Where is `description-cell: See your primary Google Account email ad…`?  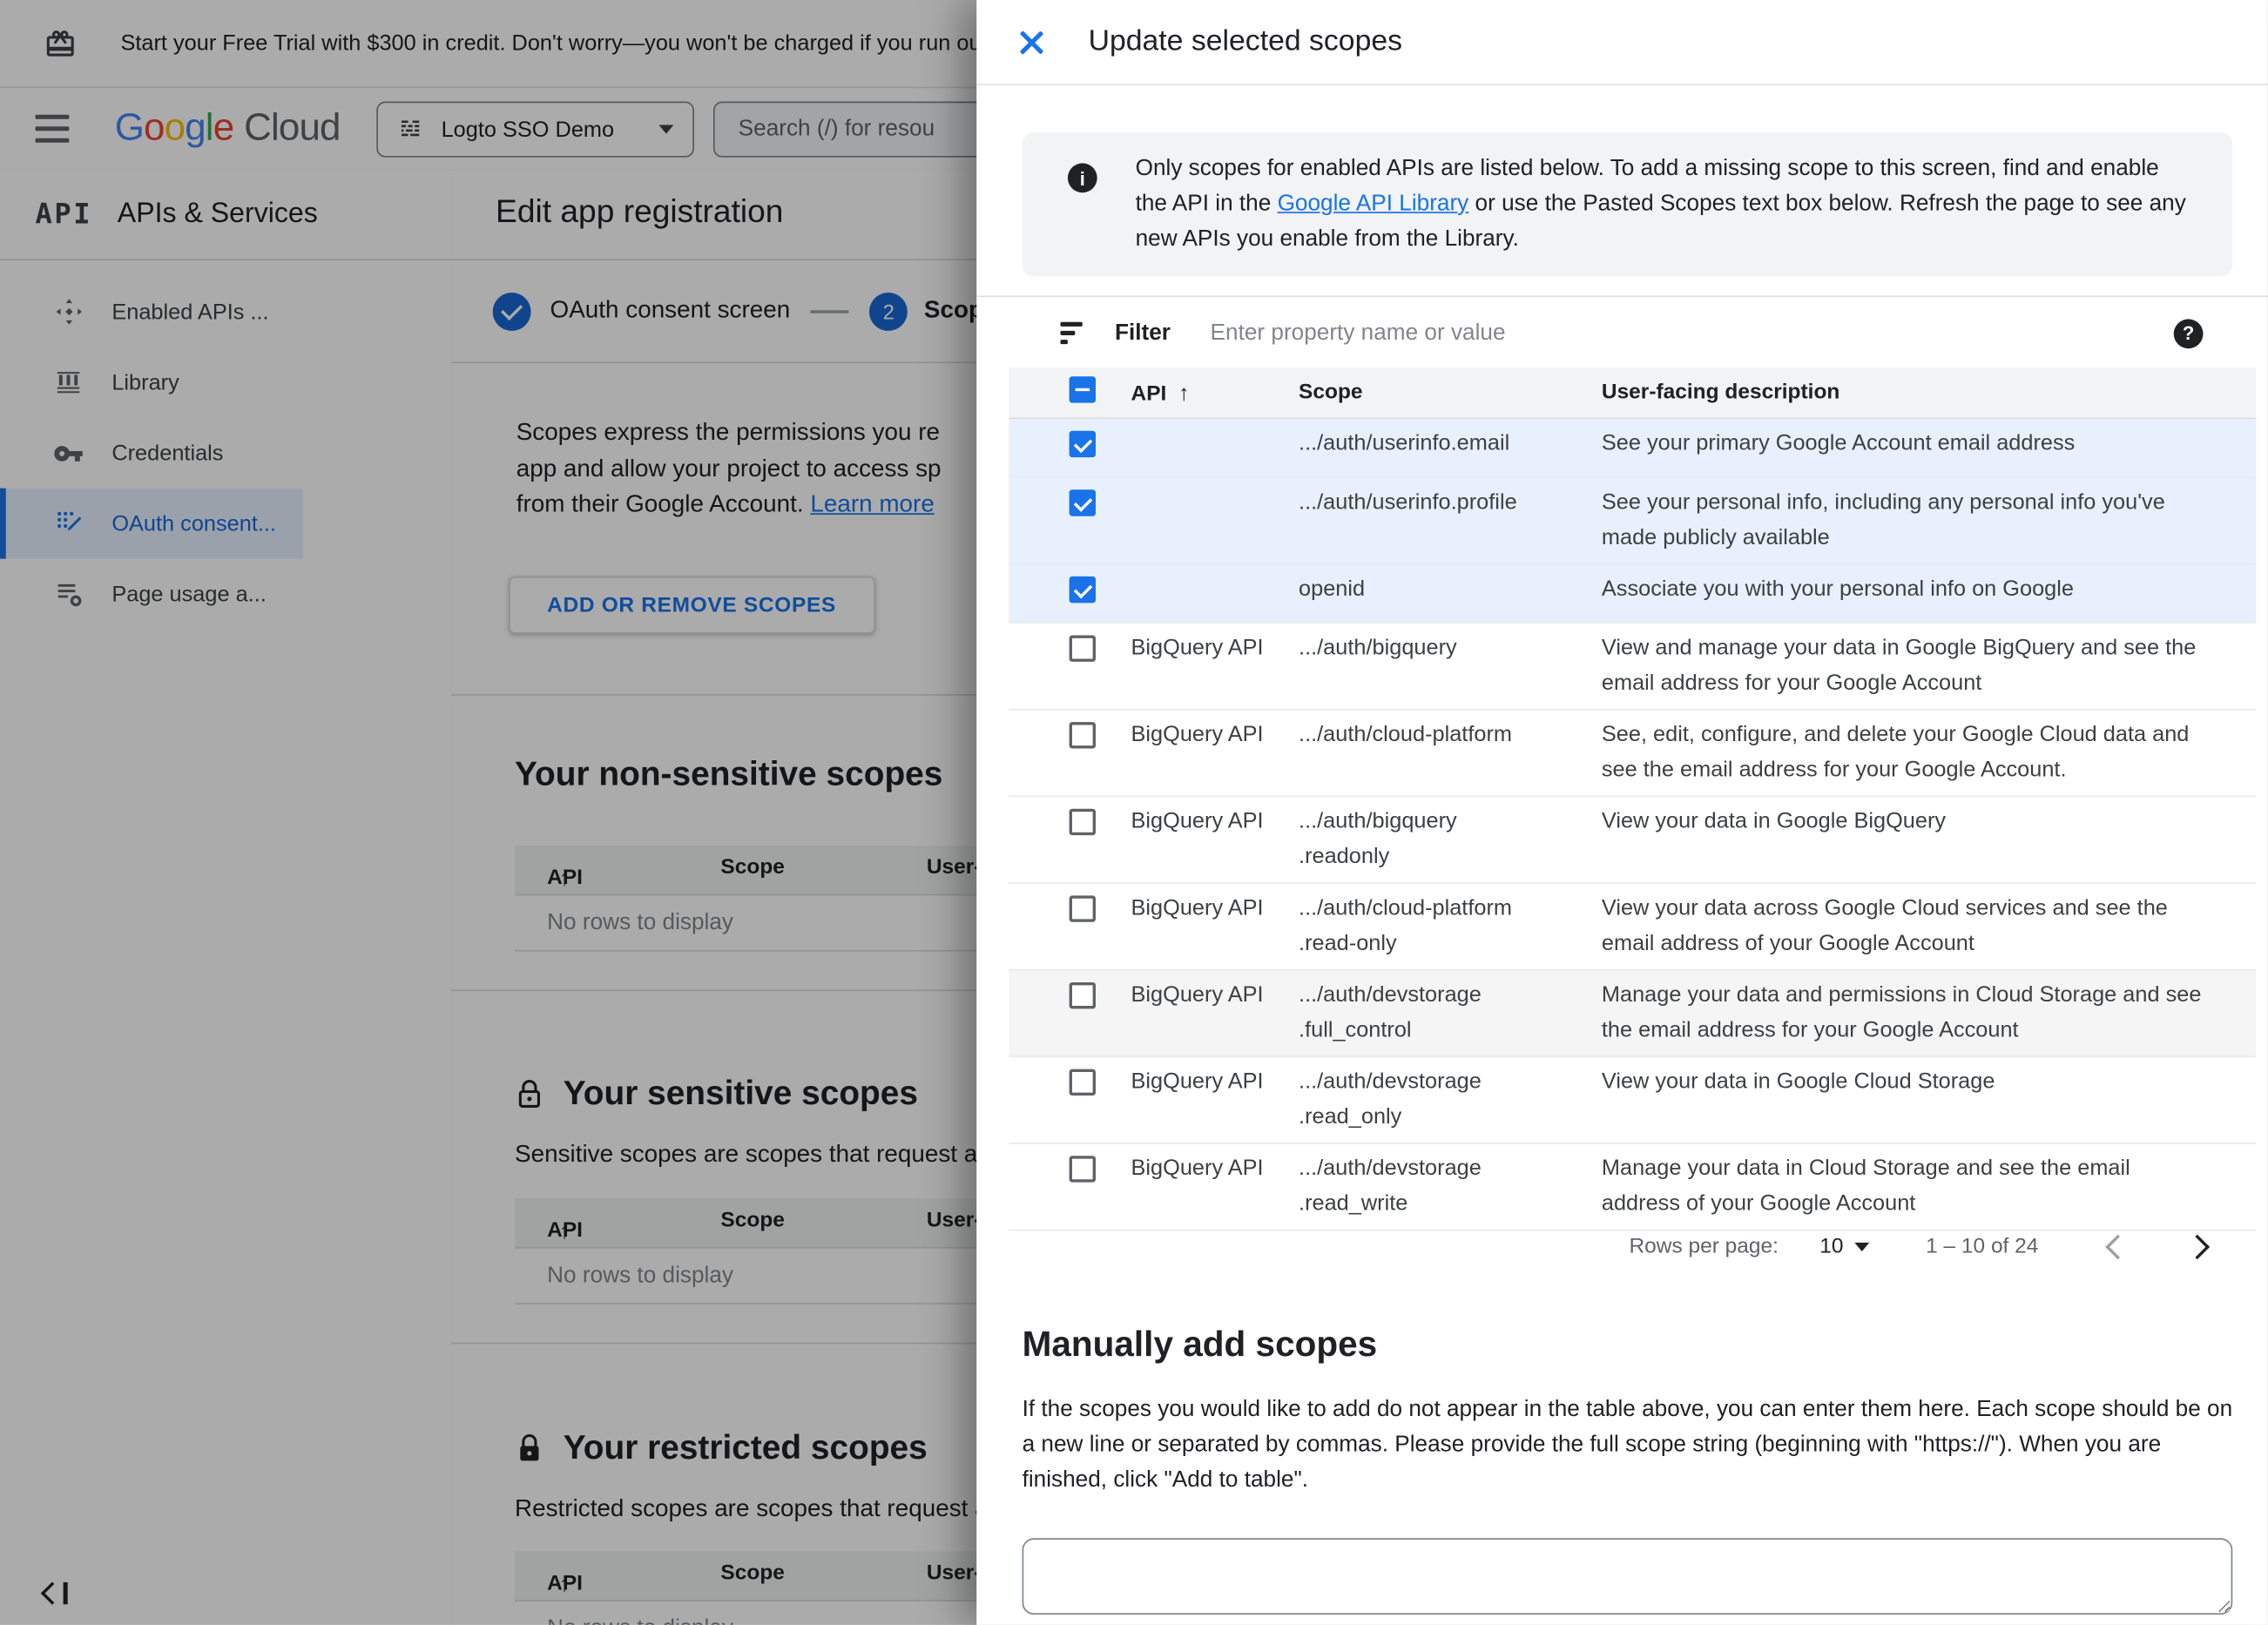 description-cell: See your primary Google Account email ad… is located at coordinates (1838, 443).